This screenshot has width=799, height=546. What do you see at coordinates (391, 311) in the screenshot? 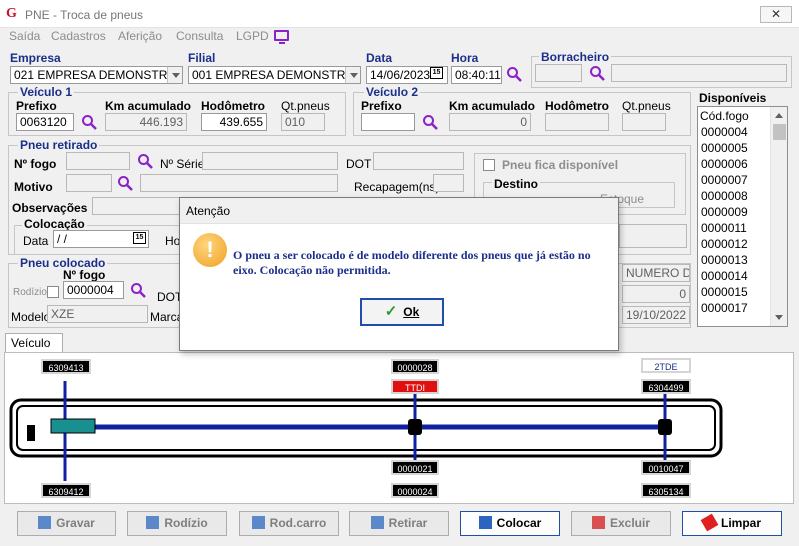
I see `check-icon: ✓` at bounding box center [391, 311].